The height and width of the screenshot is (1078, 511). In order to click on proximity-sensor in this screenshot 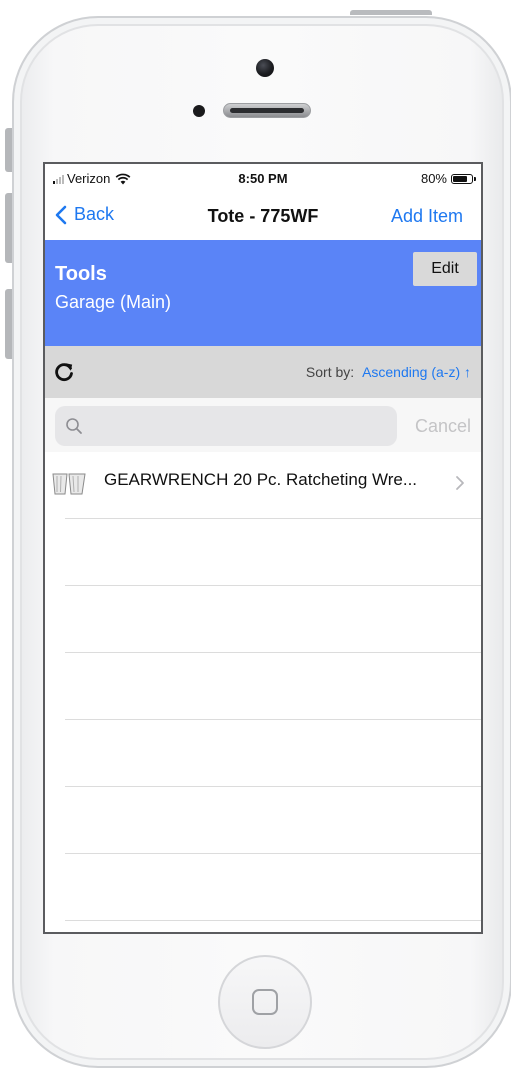, I will do `click(199, 111)`.